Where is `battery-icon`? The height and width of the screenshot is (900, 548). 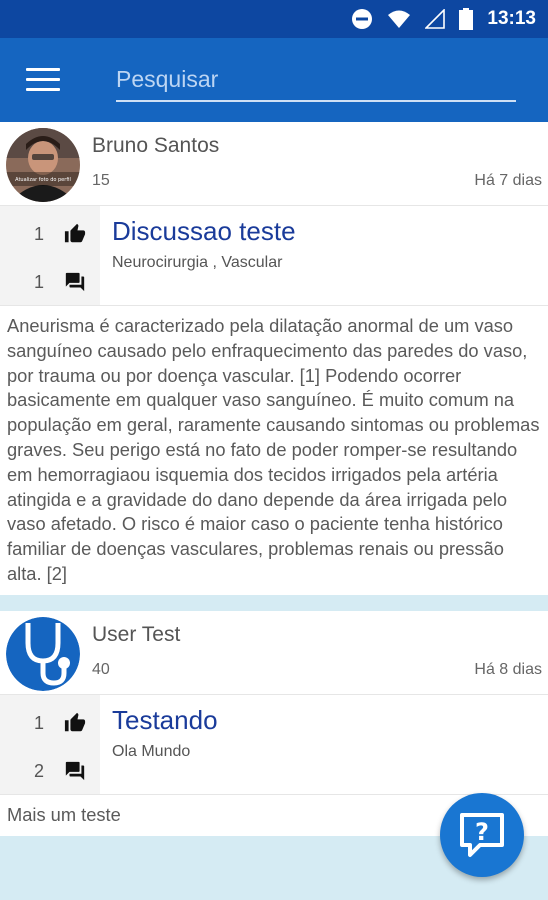 battery-icon is located at coordinates (466, 19).